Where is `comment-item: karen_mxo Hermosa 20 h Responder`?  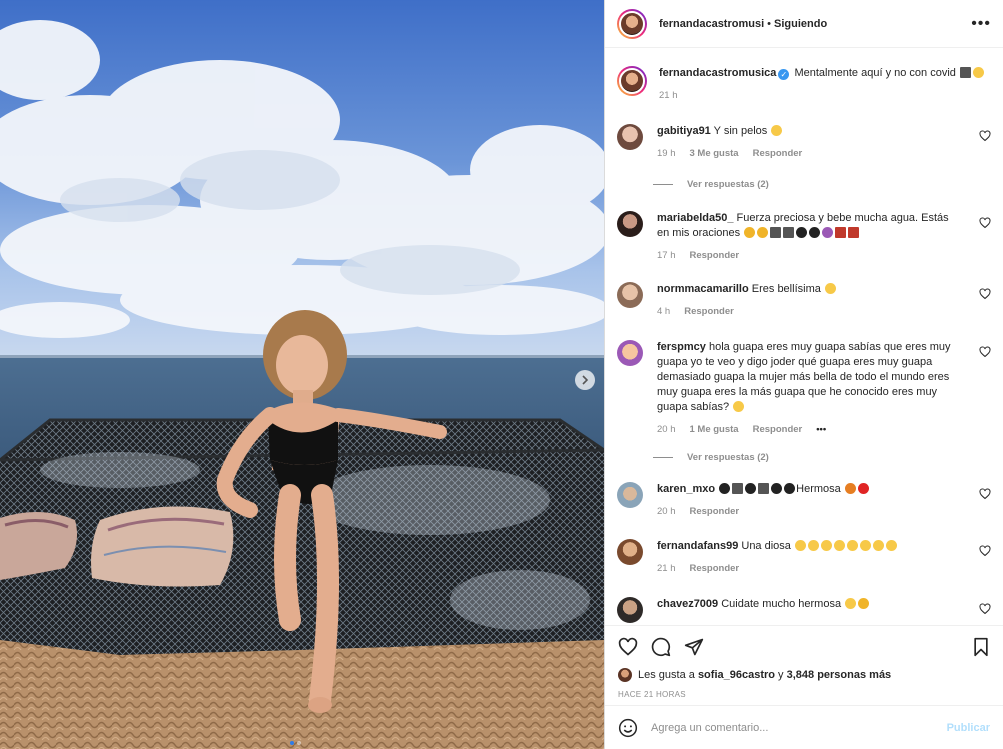
comment-item: karen_mxo Hermosa 20 h Responder is located at coordinates (804, 499).